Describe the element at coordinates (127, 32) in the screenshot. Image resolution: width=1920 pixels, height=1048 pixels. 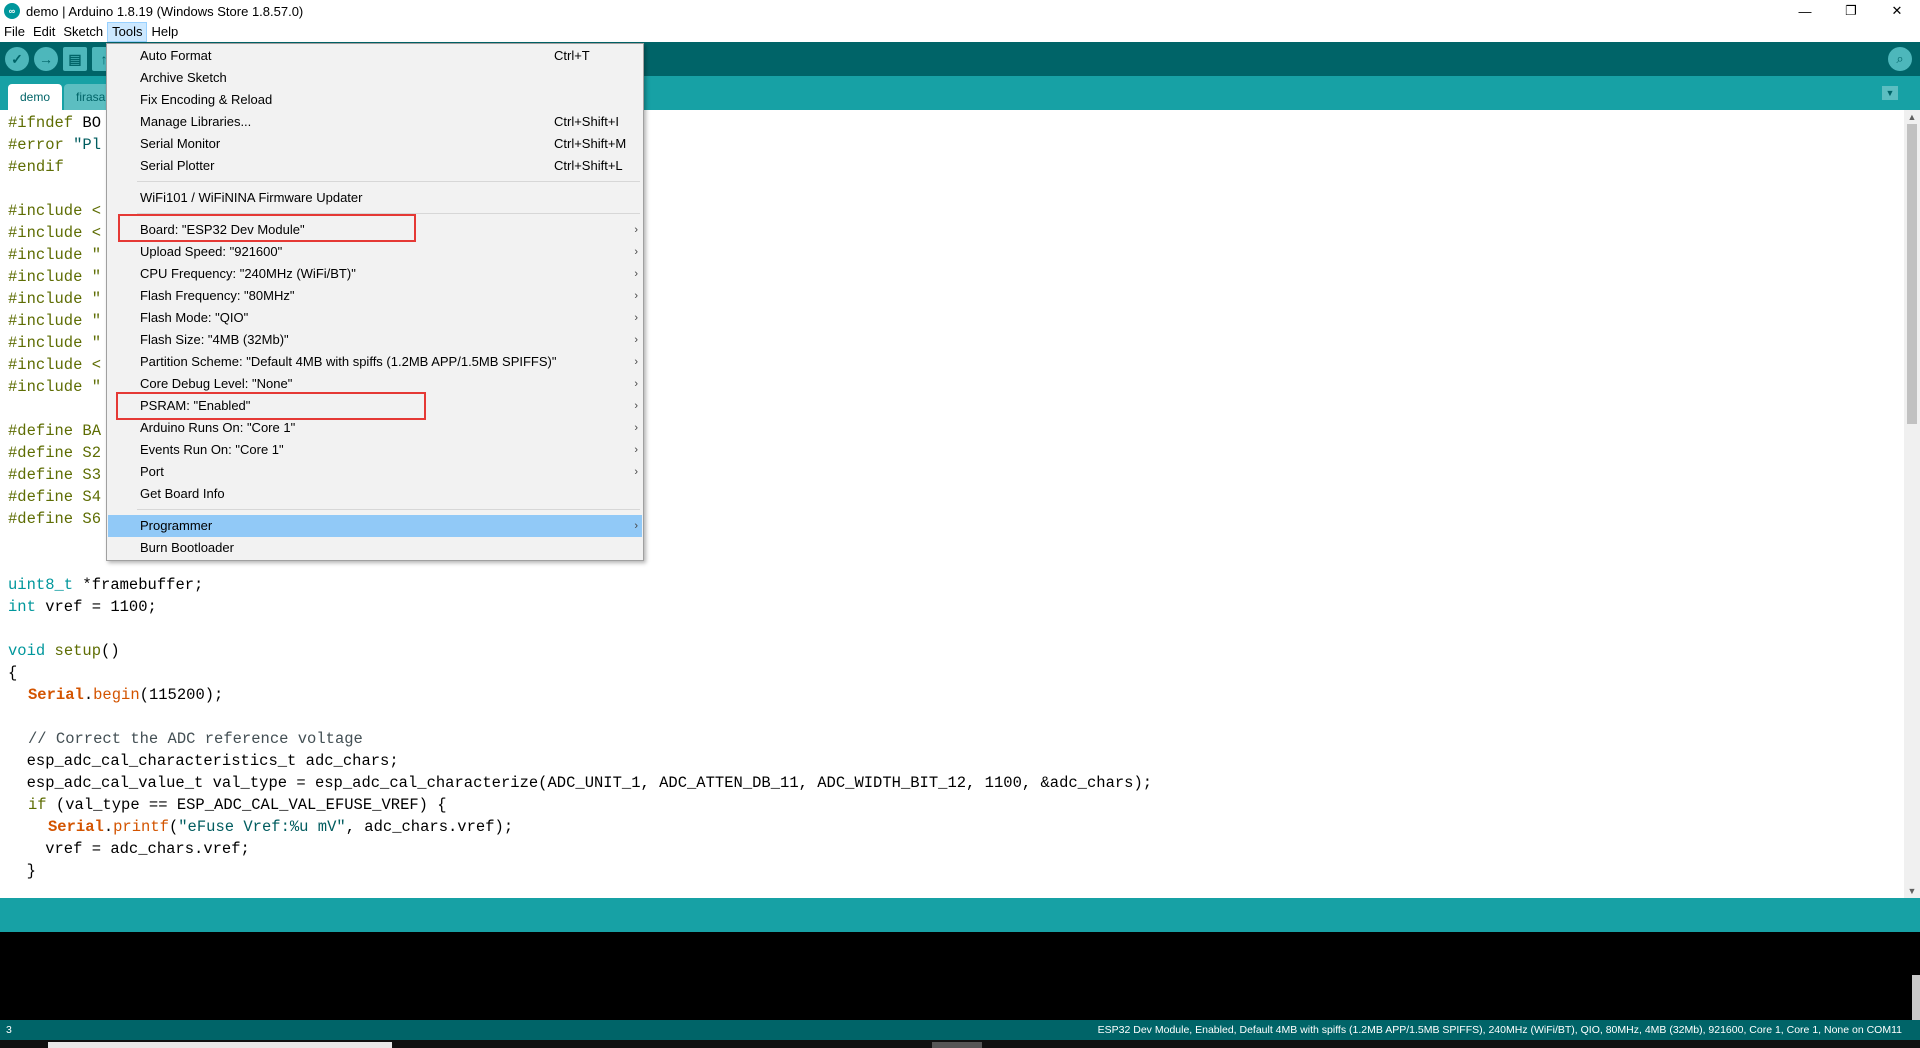
I see `menu-tools: Tools` at that location.